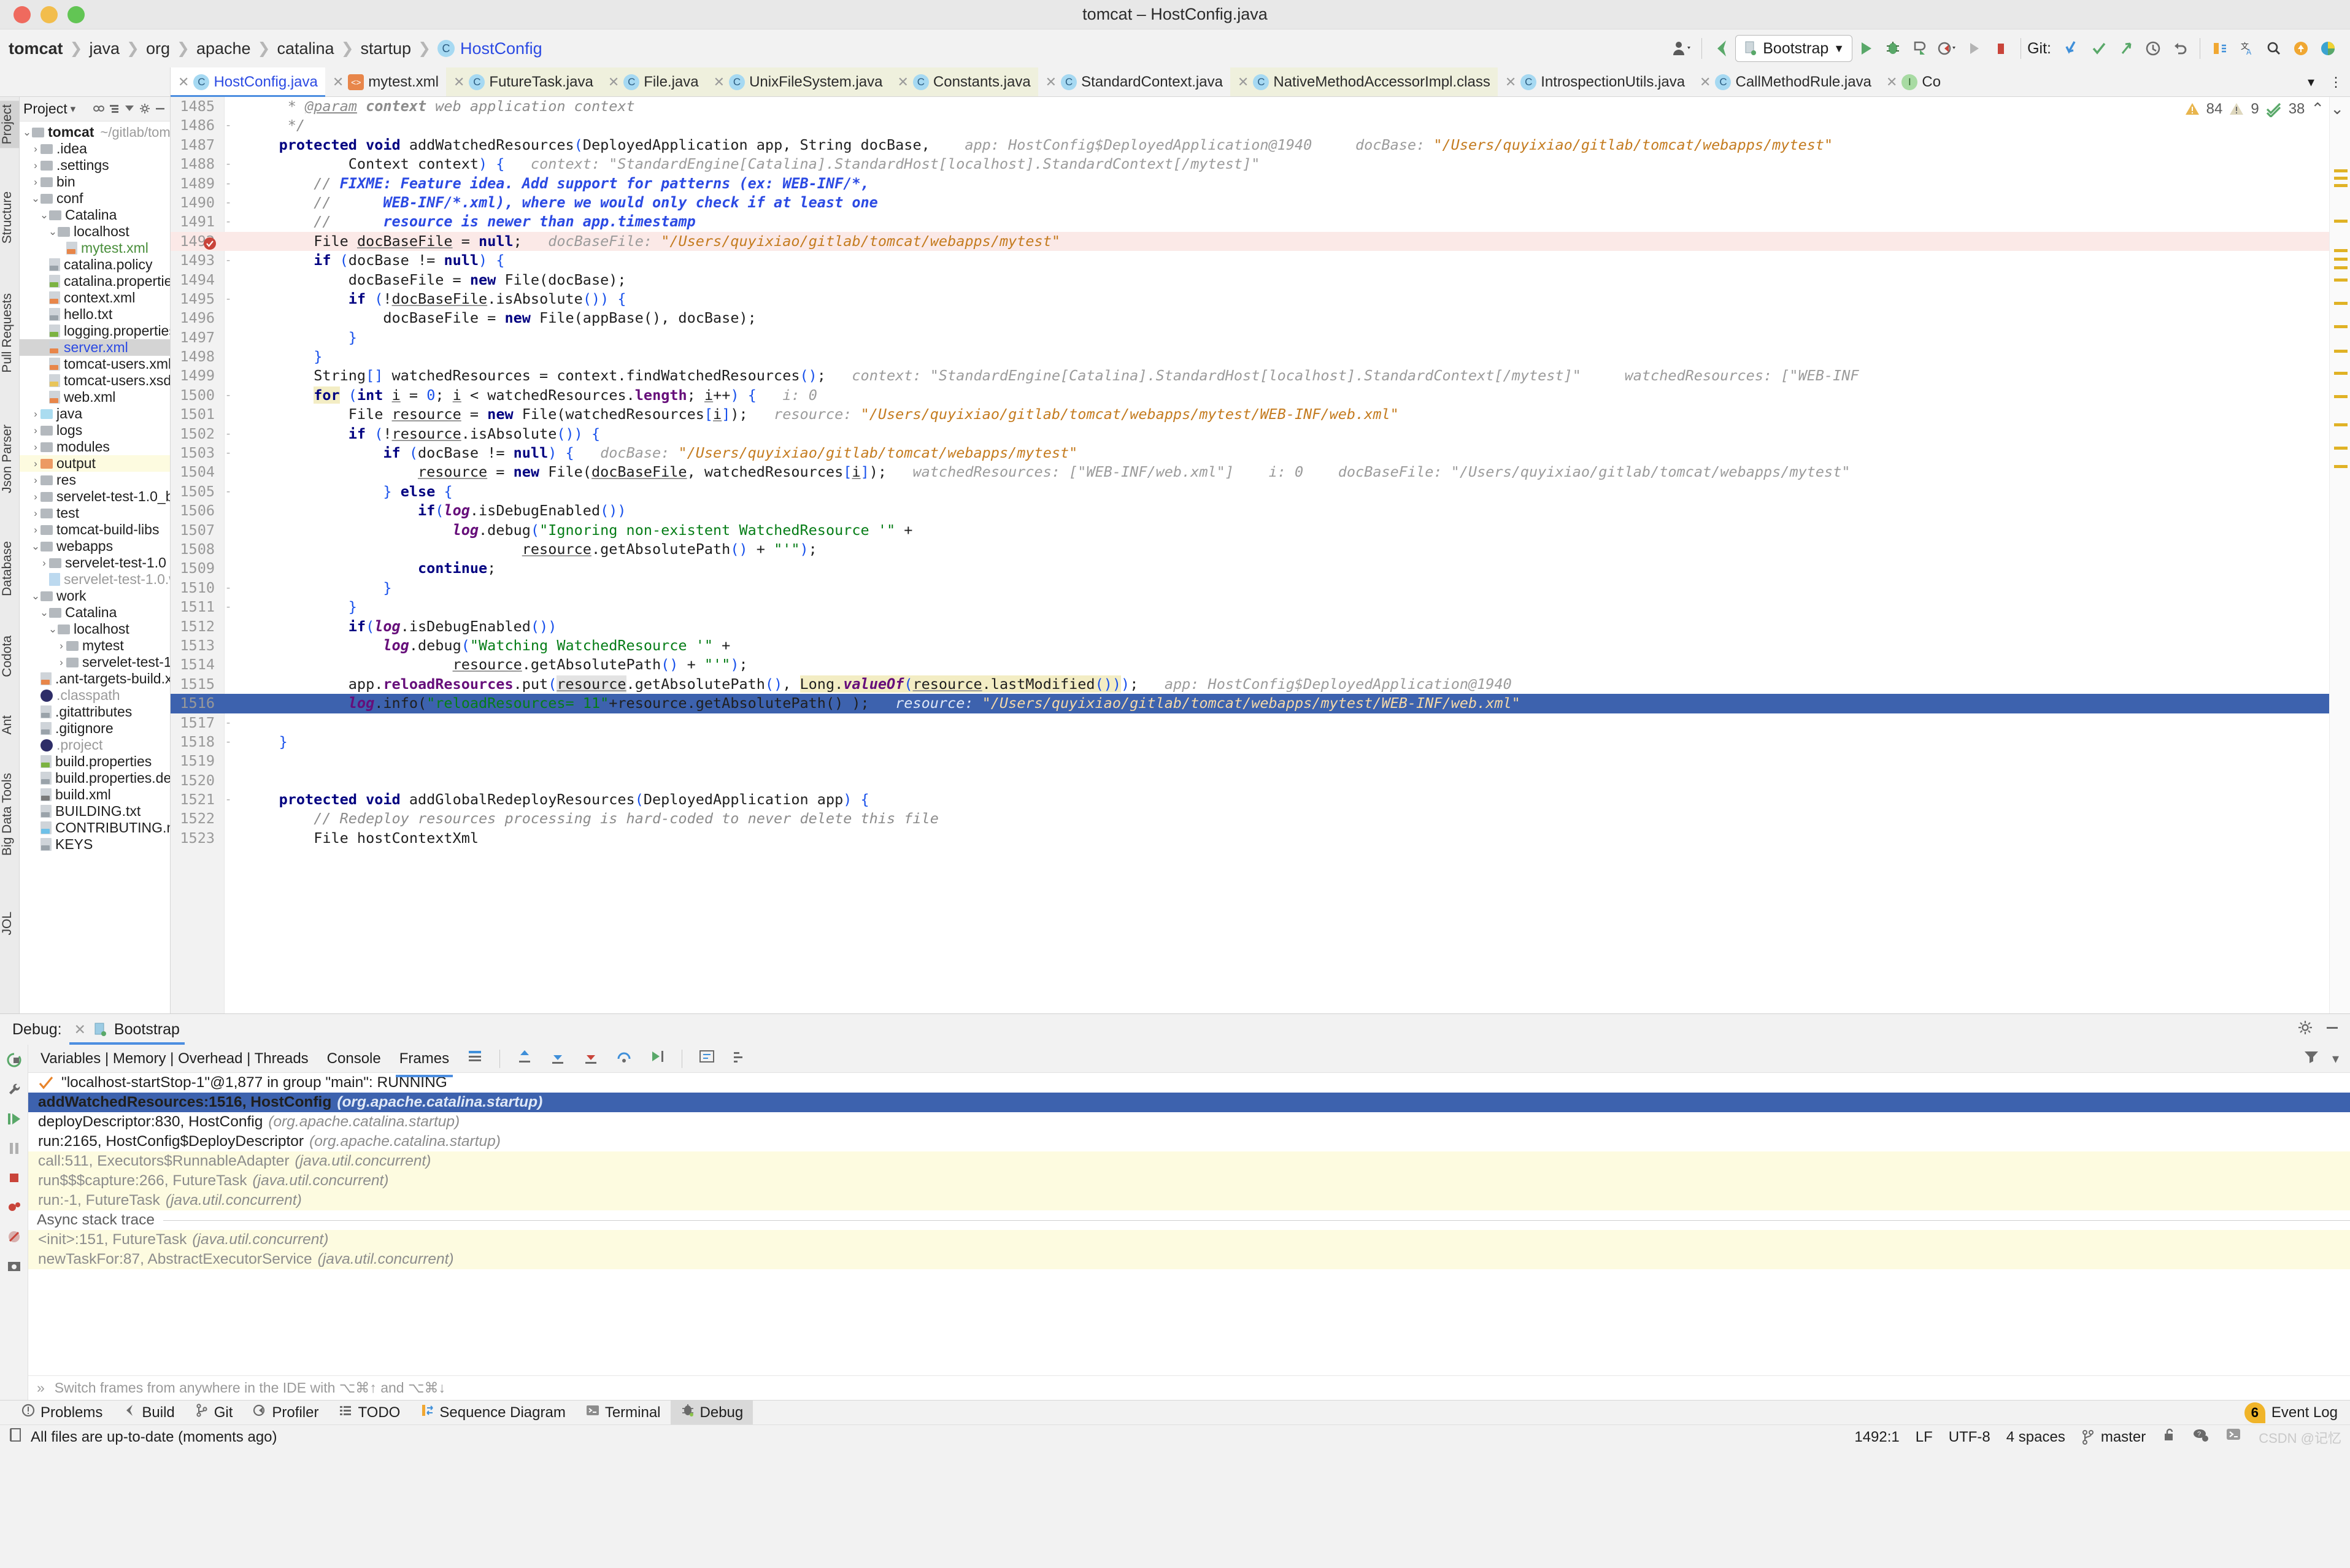  What do you see at coordinates (95, 513) in the screenshot?
I see `tree-node-test: › test` at bounding box center [95, 513].